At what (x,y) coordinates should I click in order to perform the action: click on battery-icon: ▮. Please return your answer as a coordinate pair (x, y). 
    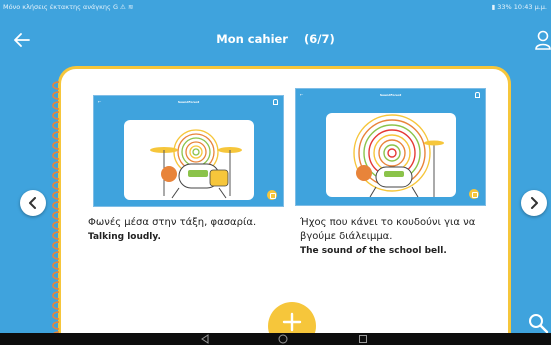
    Looking at the image, I should click on (493, 7).